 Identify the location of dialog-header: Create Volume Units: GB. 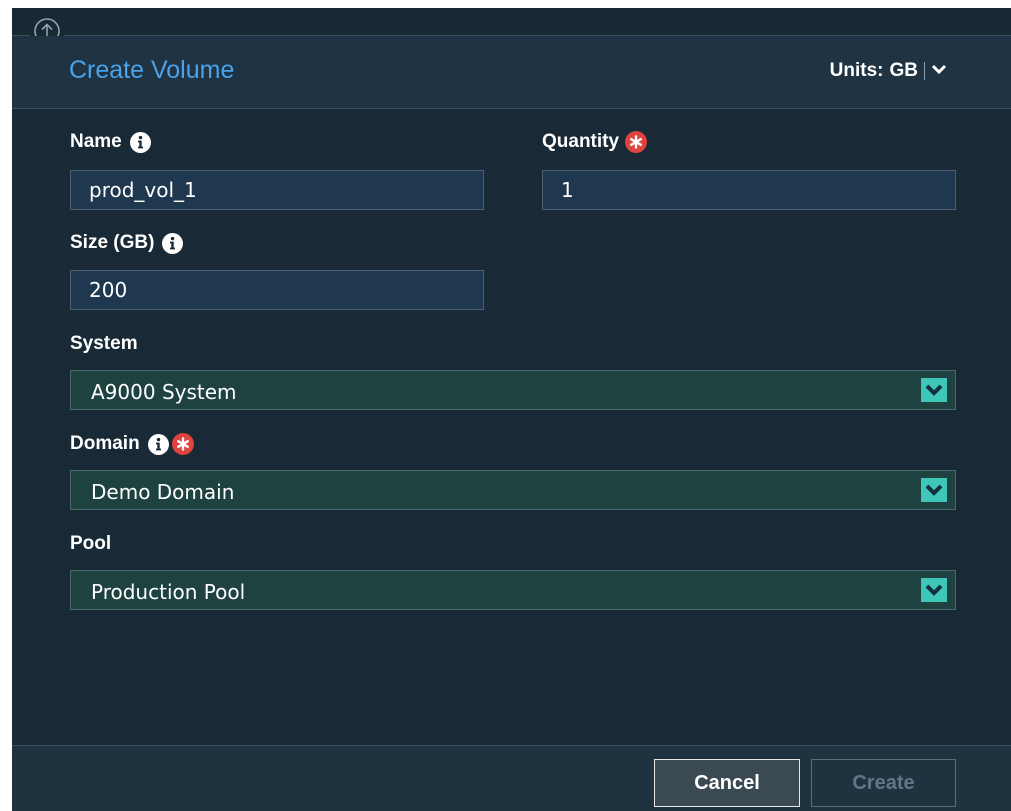
(511, 72).